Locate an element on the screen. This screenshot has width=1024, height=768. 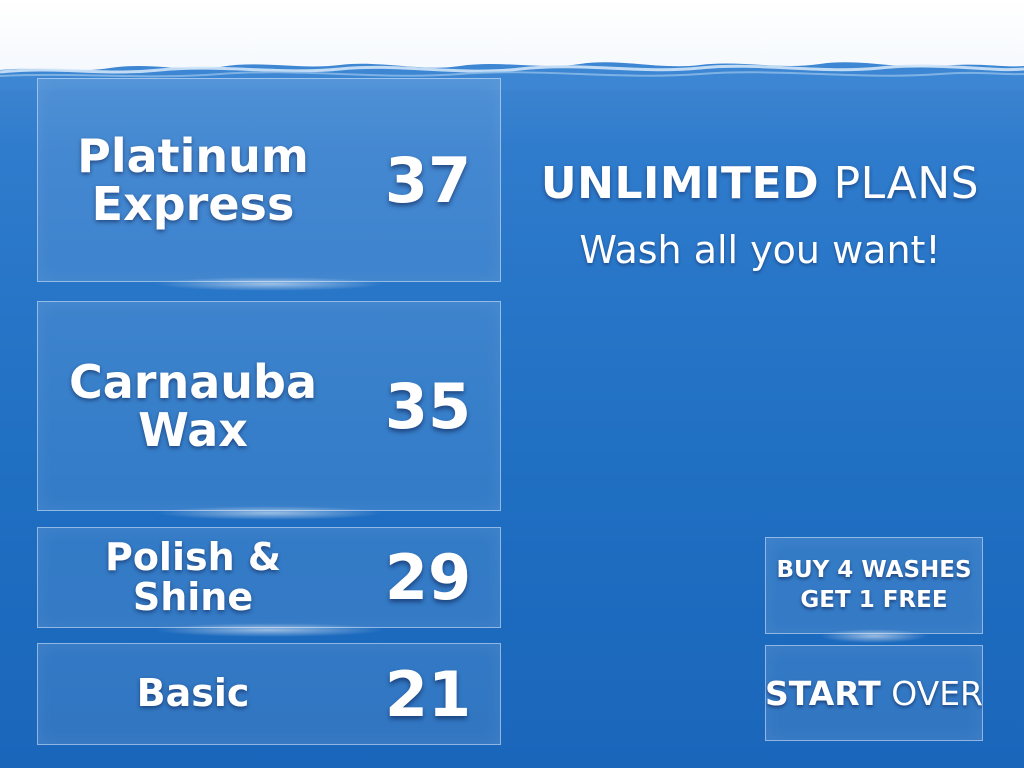
plan-tile-polish-shine: Polish & Shine 29 is located at coordinates (269, 582).